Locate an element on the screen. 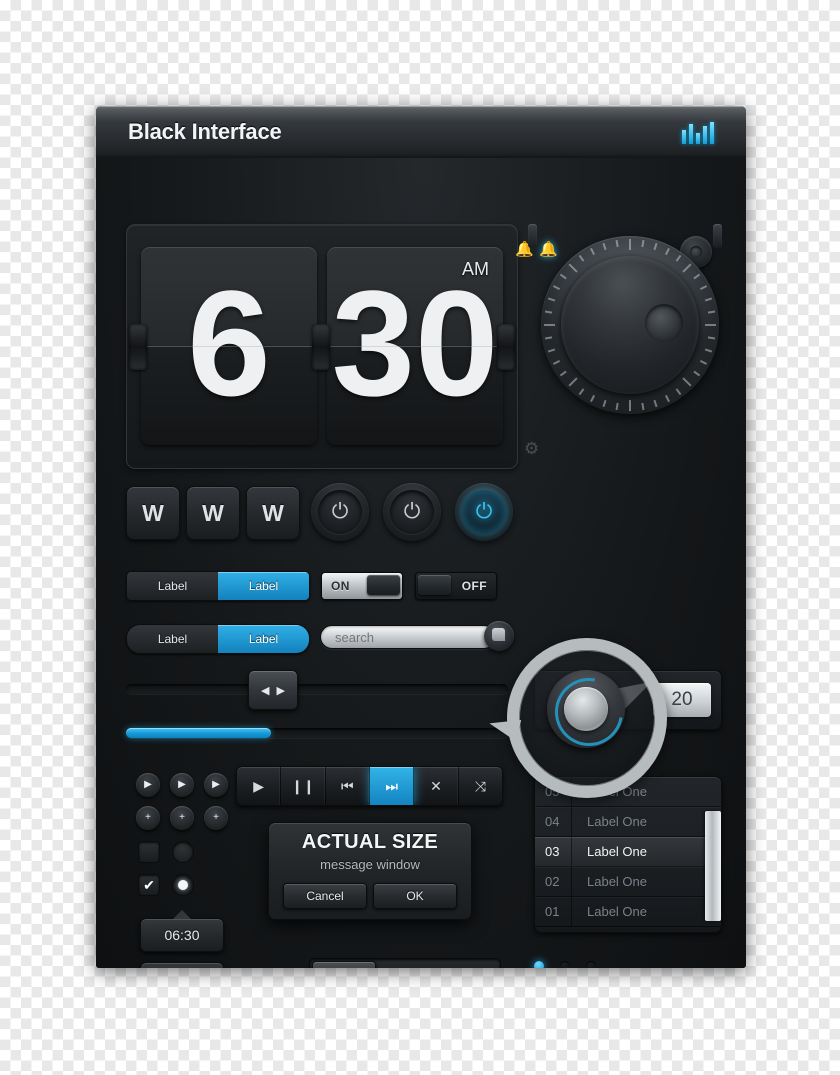  list-bolt-left is located at coordinates (532, 236).